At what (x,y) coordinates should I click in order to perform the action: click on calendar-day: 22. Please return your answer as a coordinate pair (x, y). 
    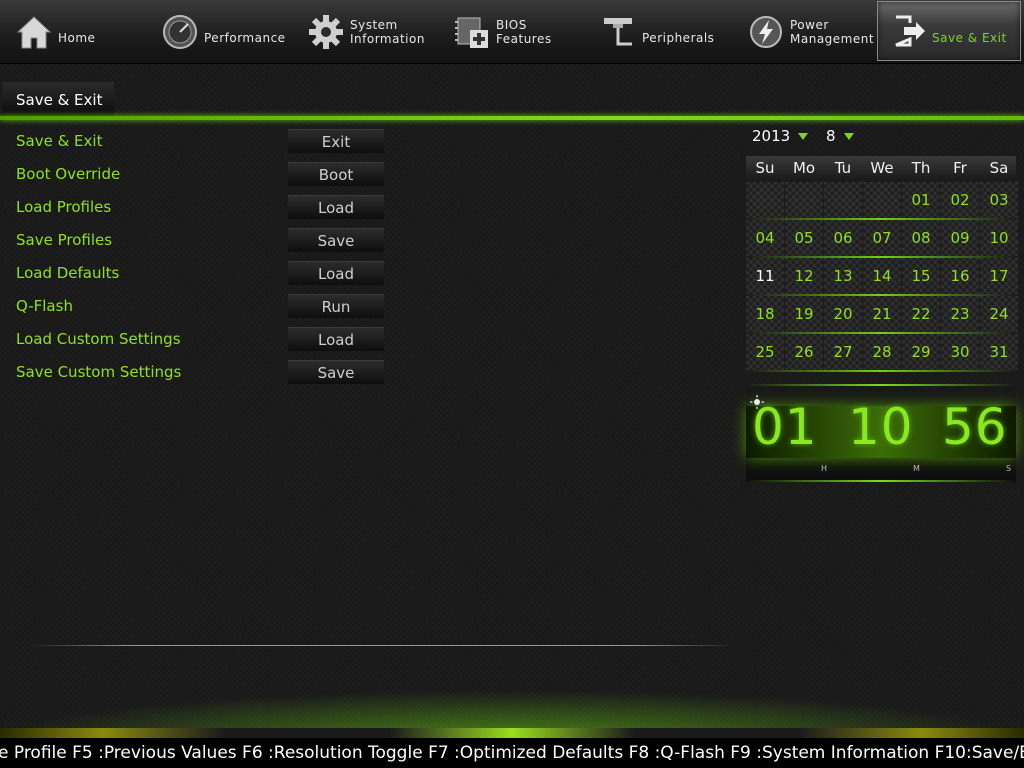
    Looking at the image, I should click on (921, 314).